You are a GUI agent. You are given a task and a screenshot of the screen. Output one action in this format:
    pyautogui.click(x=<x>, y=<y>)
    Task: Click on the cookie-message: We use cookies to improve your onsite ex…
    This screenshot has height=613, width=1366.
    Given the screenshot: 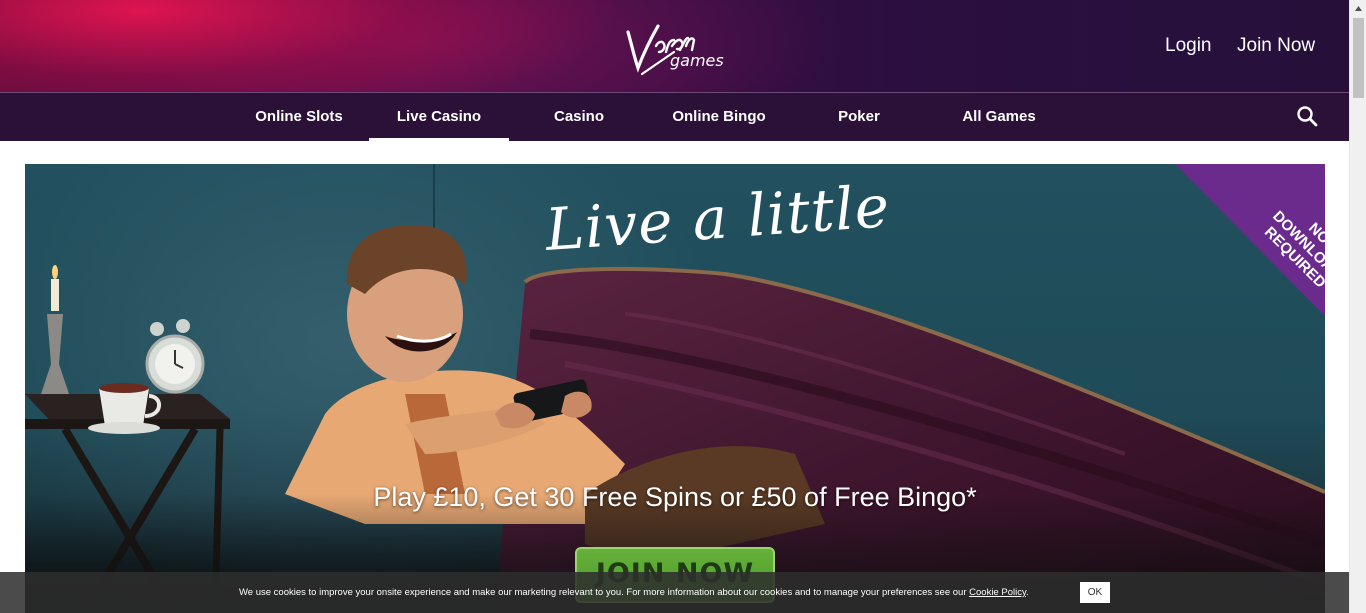 What is the action you would take?
    pyautogui.click(x=634, y=592)
    